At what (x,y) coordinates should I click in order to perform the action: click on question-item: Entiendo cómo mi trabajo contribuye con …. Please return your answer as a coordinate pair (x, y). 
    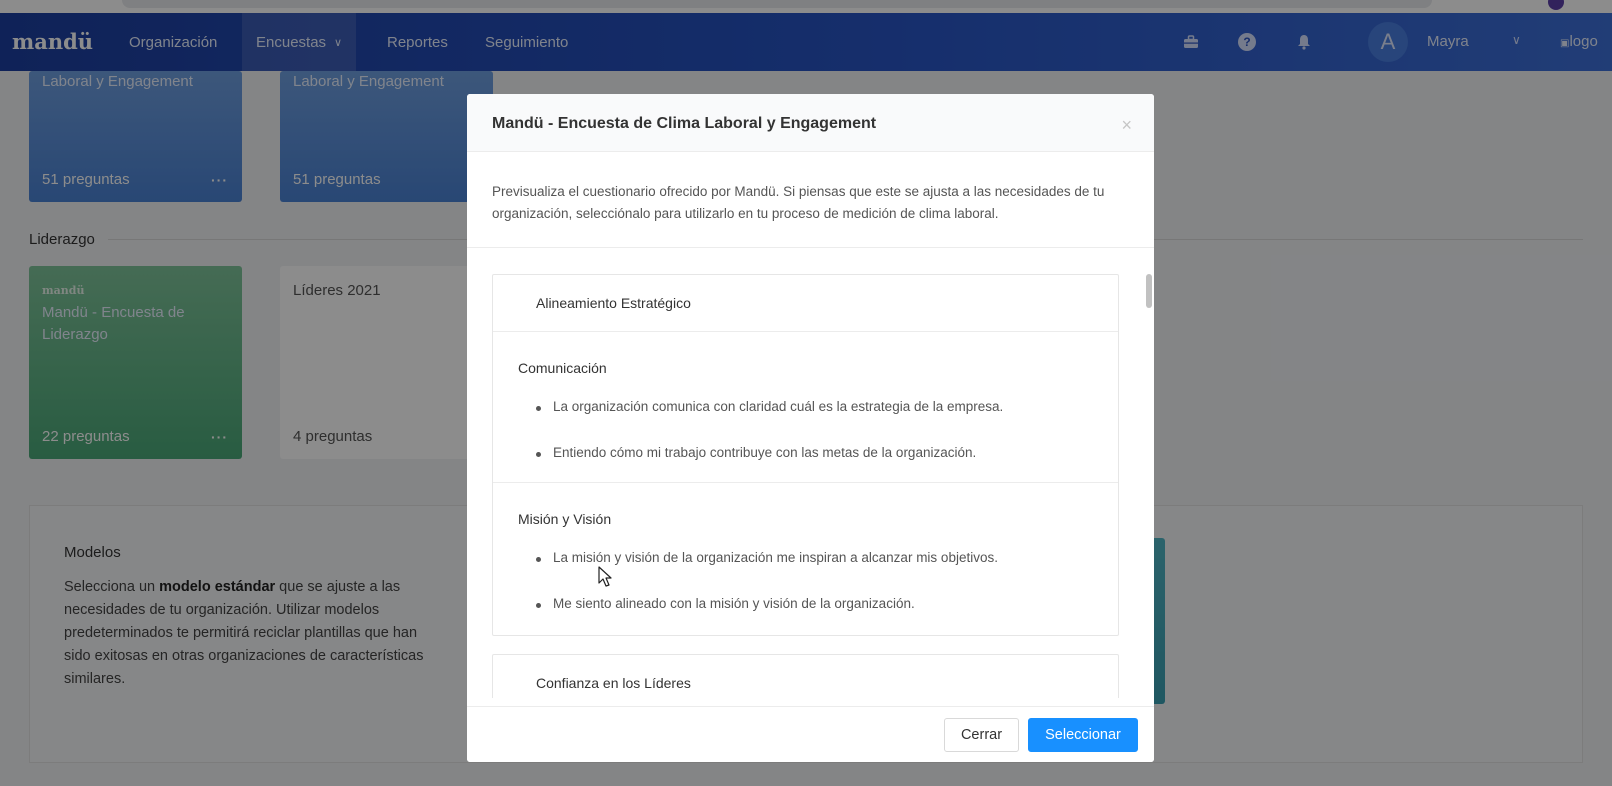
    Looking at the image, I should click on (756, 452).